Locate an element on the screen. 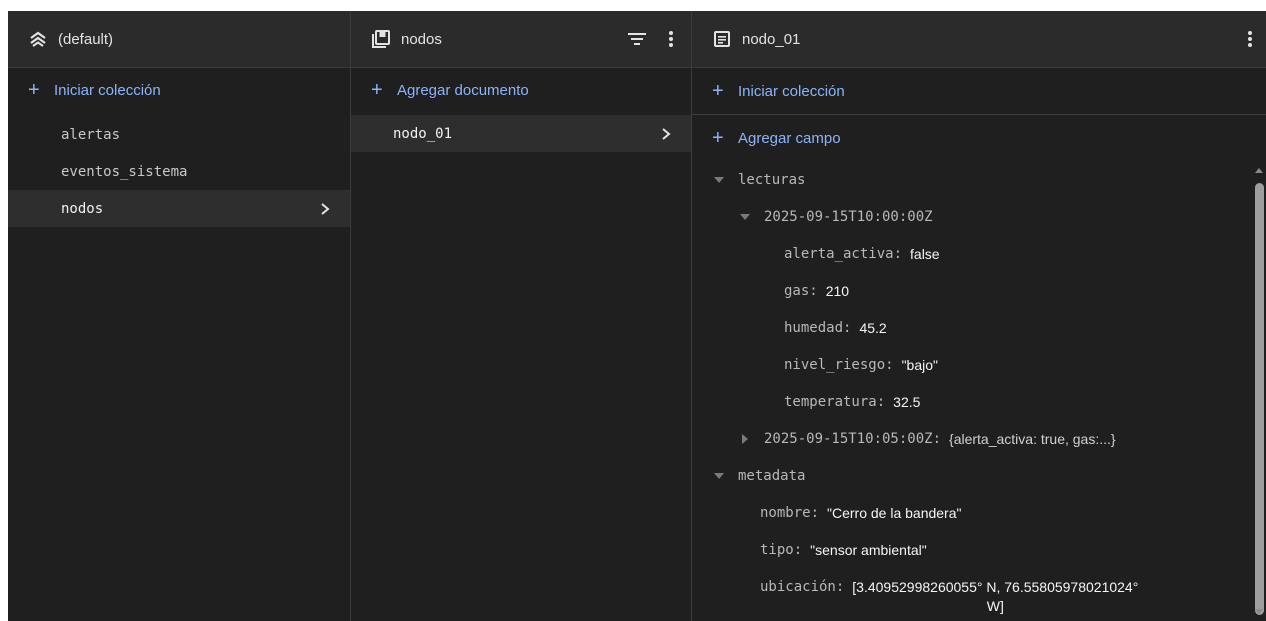 The width and height of the screenshot is (1266, 621). field-nombre: nombre: "Cerro de la bandera" is located at coordinates (860, 513).